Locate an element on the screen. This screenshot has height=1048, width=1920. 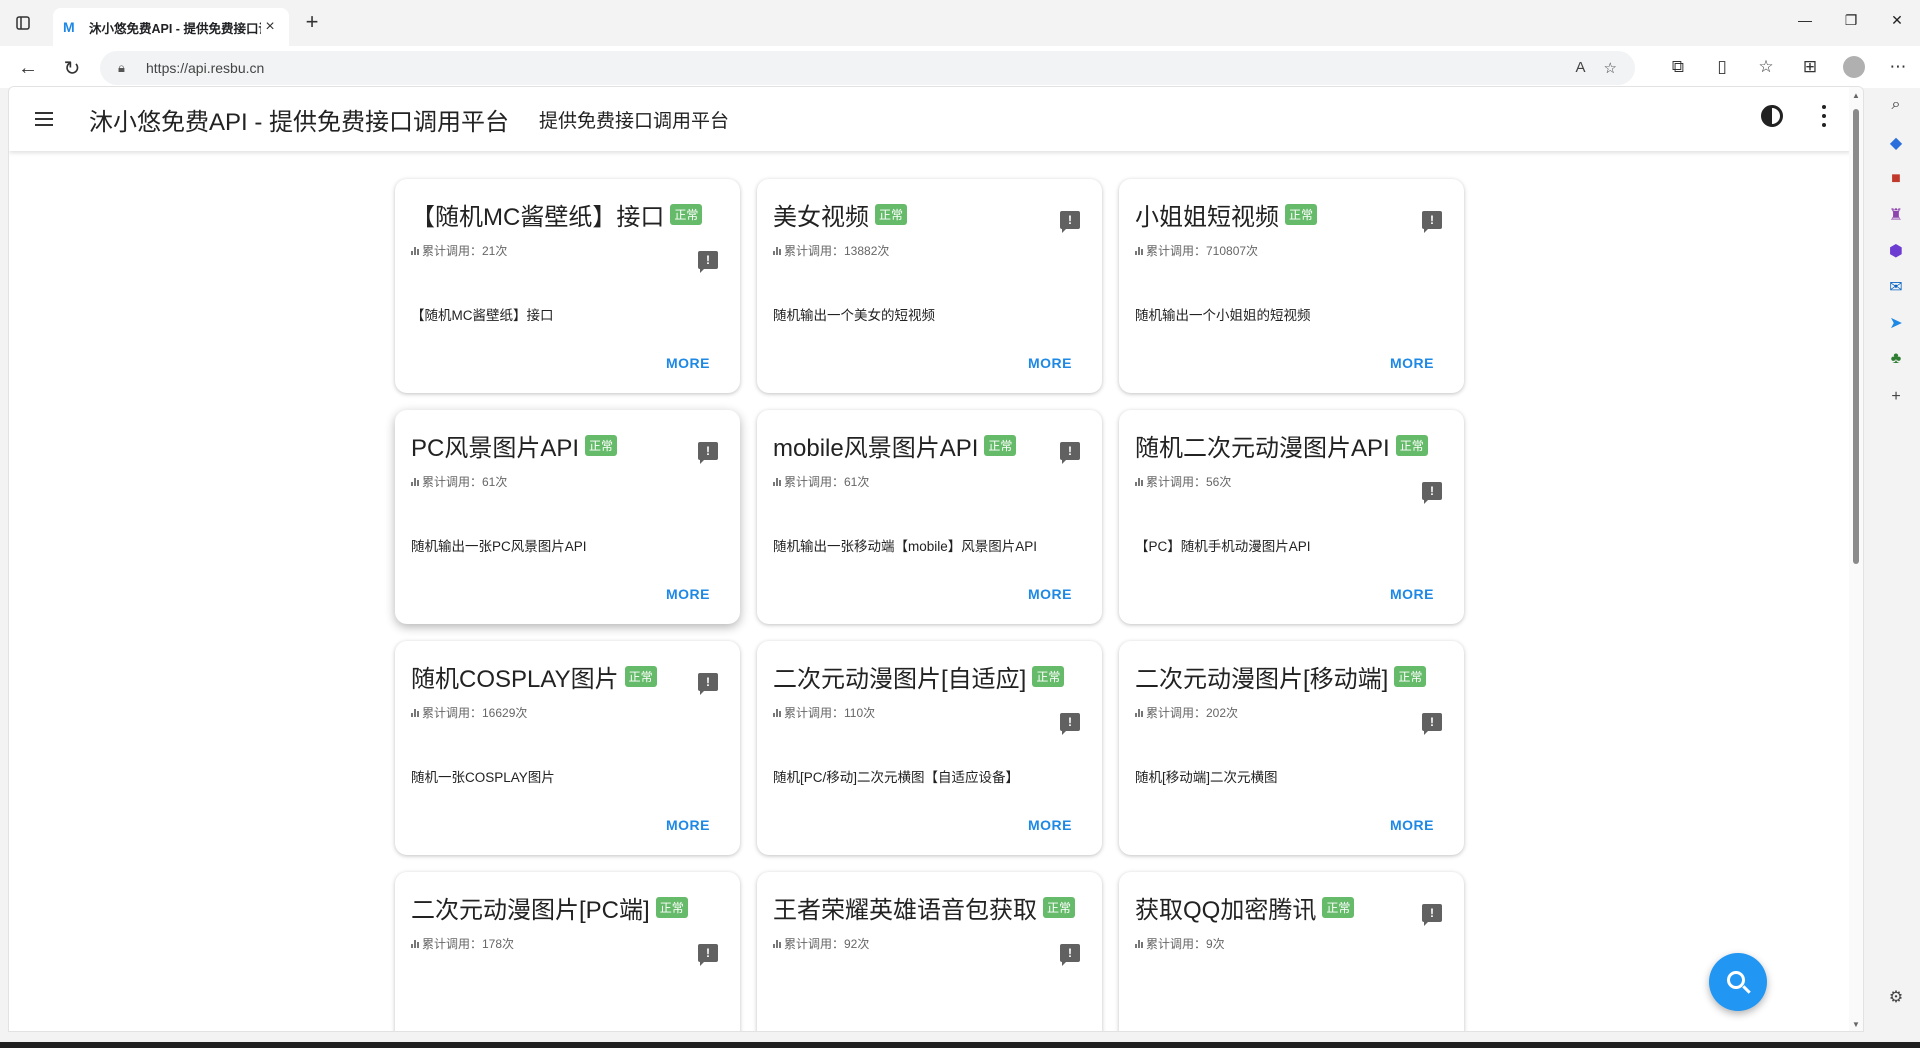
tab-actions-icon is located at coordinates (23, 23).